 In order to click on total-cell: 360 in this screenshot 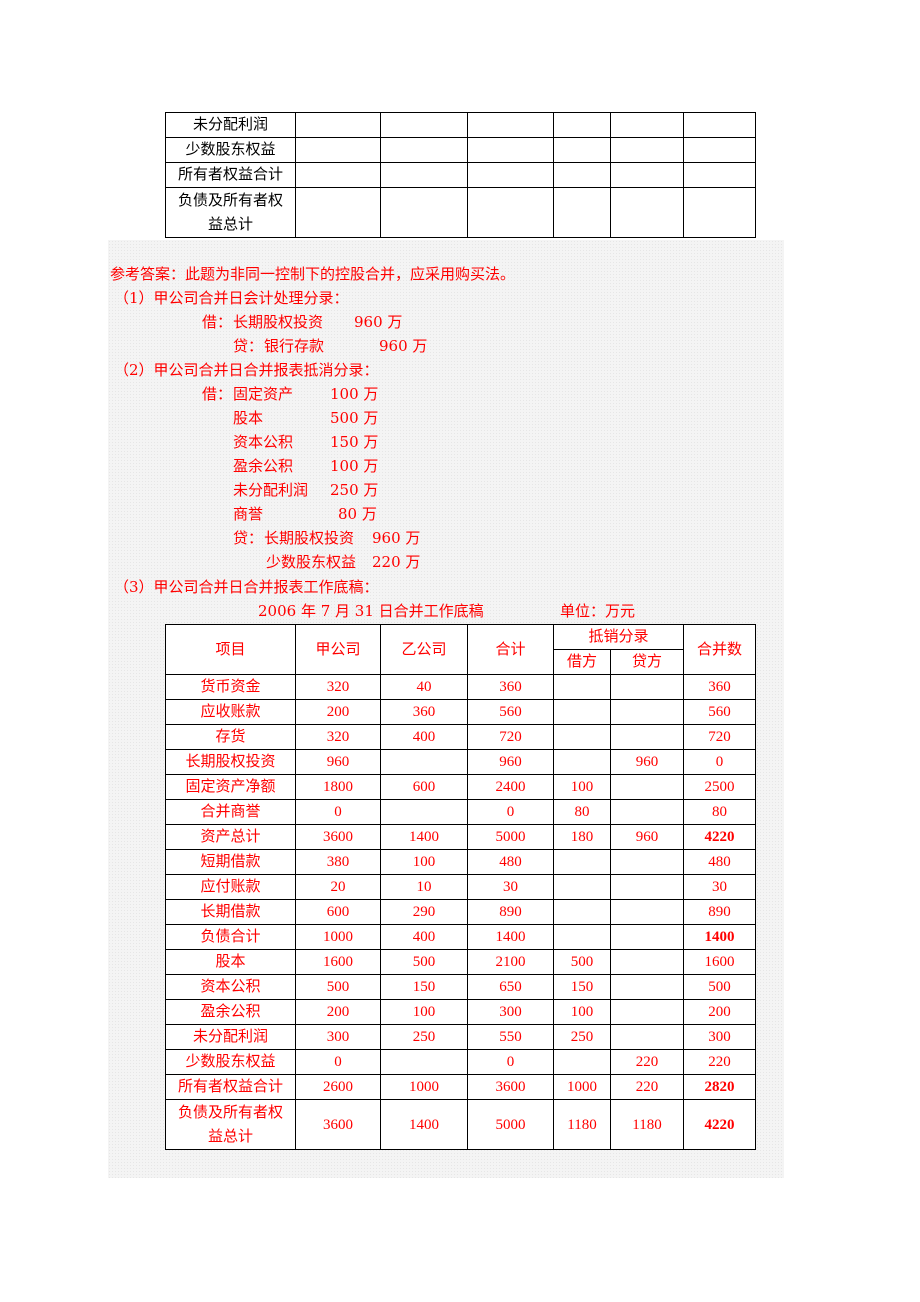, I will do `click(510, 687)`.